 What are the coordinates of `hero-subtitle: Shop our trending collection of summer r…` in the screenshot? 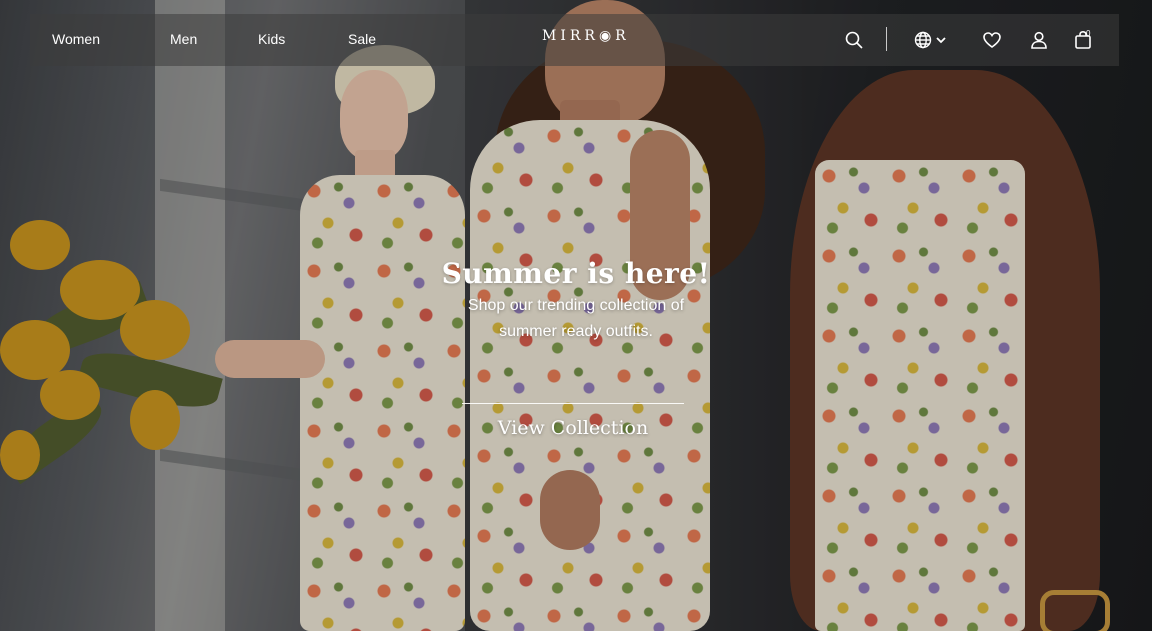 It's located at (576, 319).